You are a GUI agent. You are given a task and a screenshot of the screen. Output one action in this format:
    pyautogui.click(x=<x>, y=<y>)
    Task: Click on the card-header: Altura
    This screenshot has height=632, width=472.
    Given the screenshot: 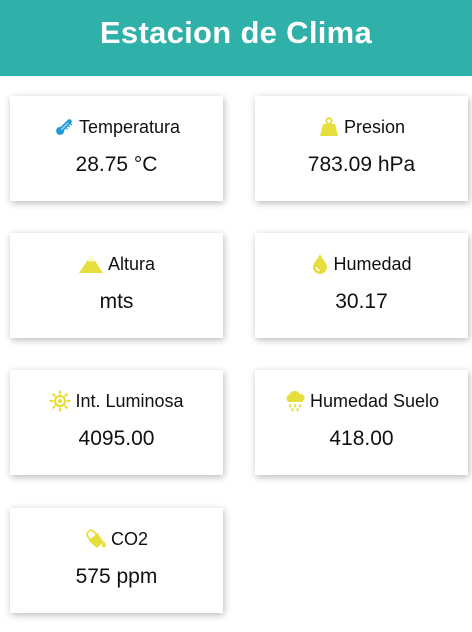 What is the action you would take?
    pyautogui.click(x=116, y=264)
    